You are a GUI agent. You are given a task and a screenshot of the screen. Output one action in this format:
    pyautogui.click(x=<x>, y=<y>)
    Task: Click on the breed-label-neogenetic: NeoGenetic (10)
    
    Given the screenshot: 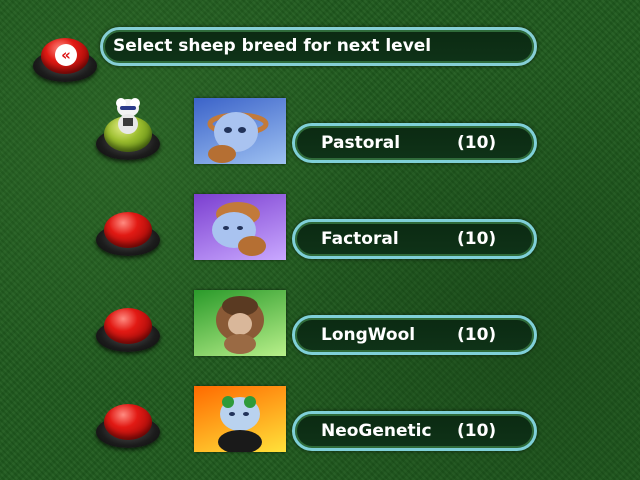 What is the action you would take?
    pyautogui.click(x=414, y=431)
    